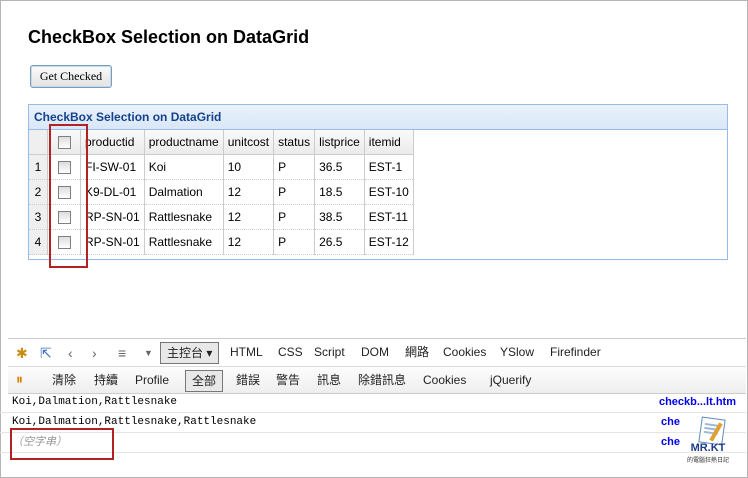  Describe the element at coordinates (339, 167) in the screenshot. I see `cell-listprice: 36.5` at that location.